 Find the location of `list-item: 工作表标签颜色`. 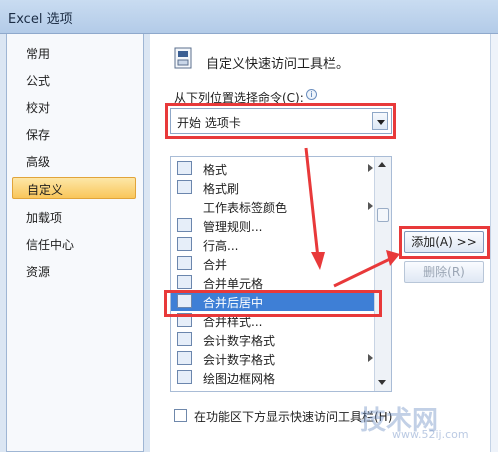

list-item: 工作表标签颜色 is located at coordinates (274, 206).